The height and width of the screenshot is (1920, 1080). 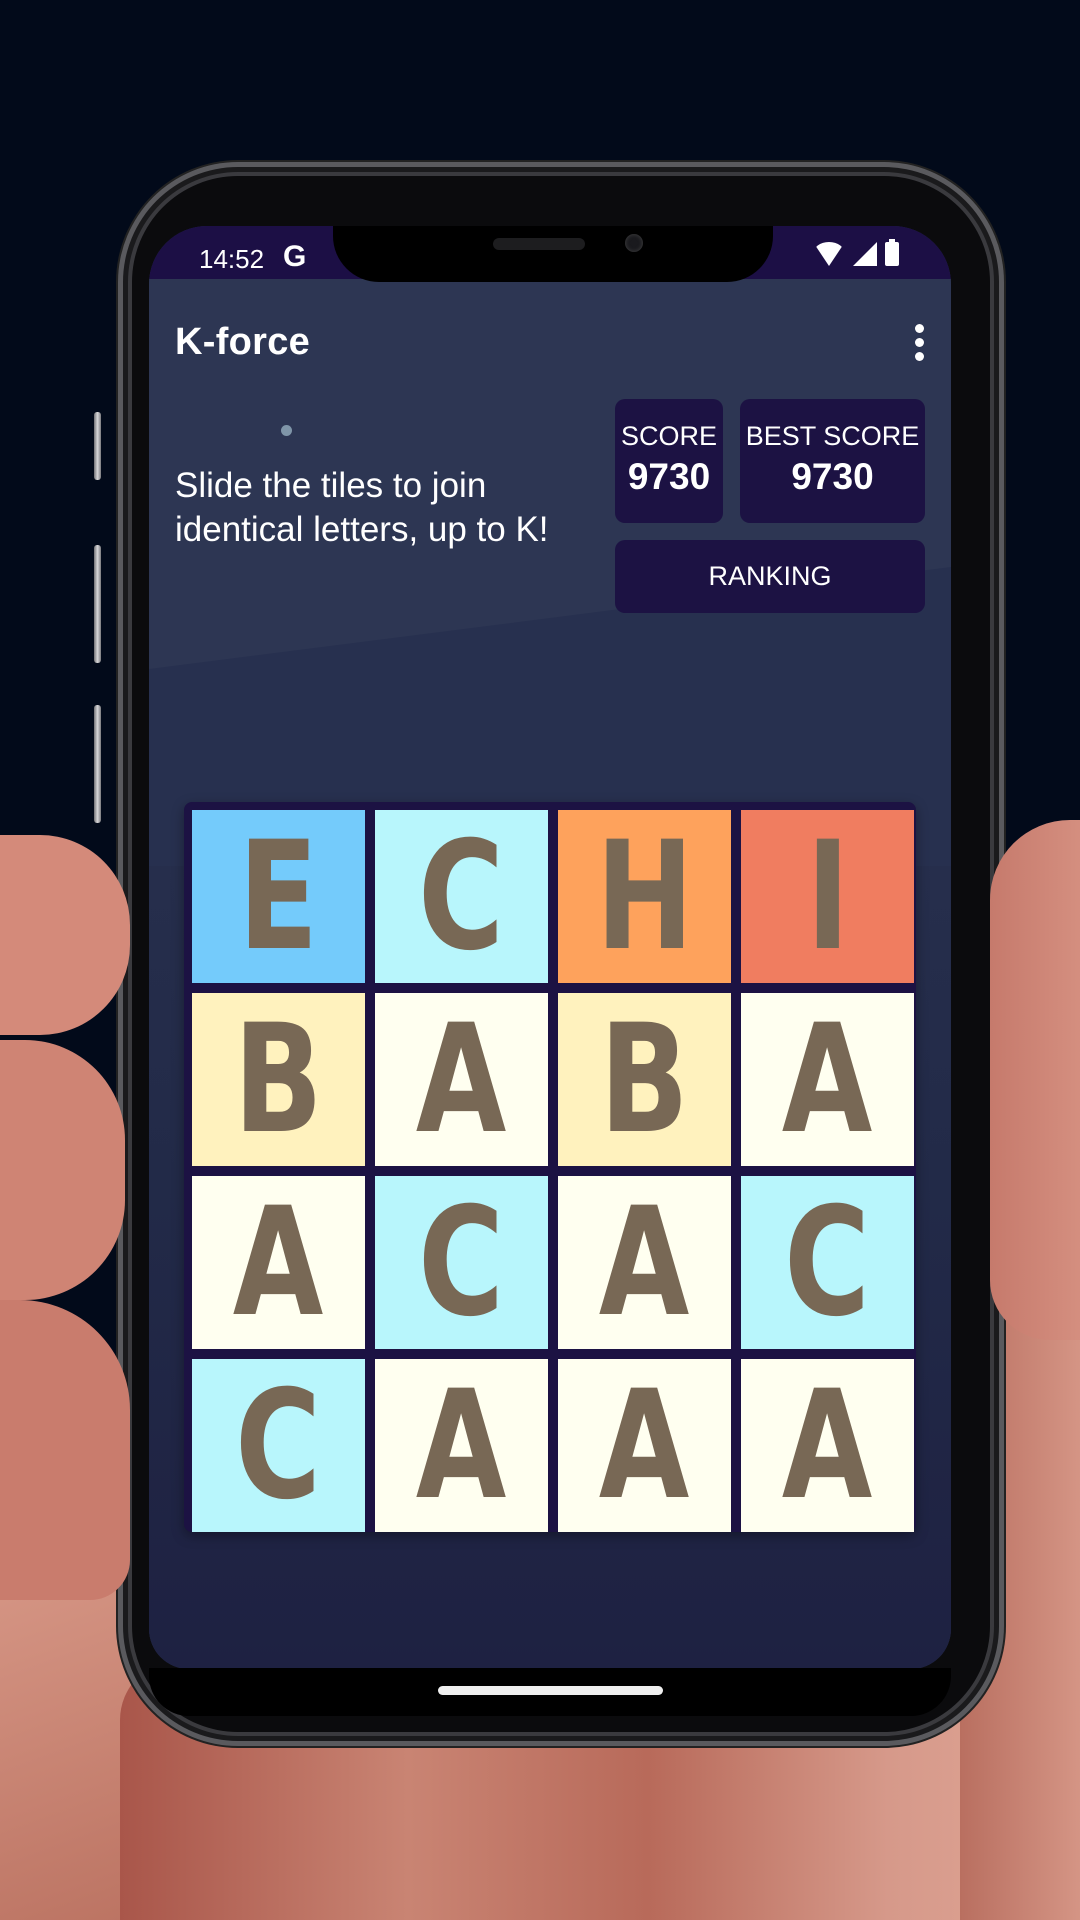 I want to click on best-score-value: 9730, so click(x=832, y=476).